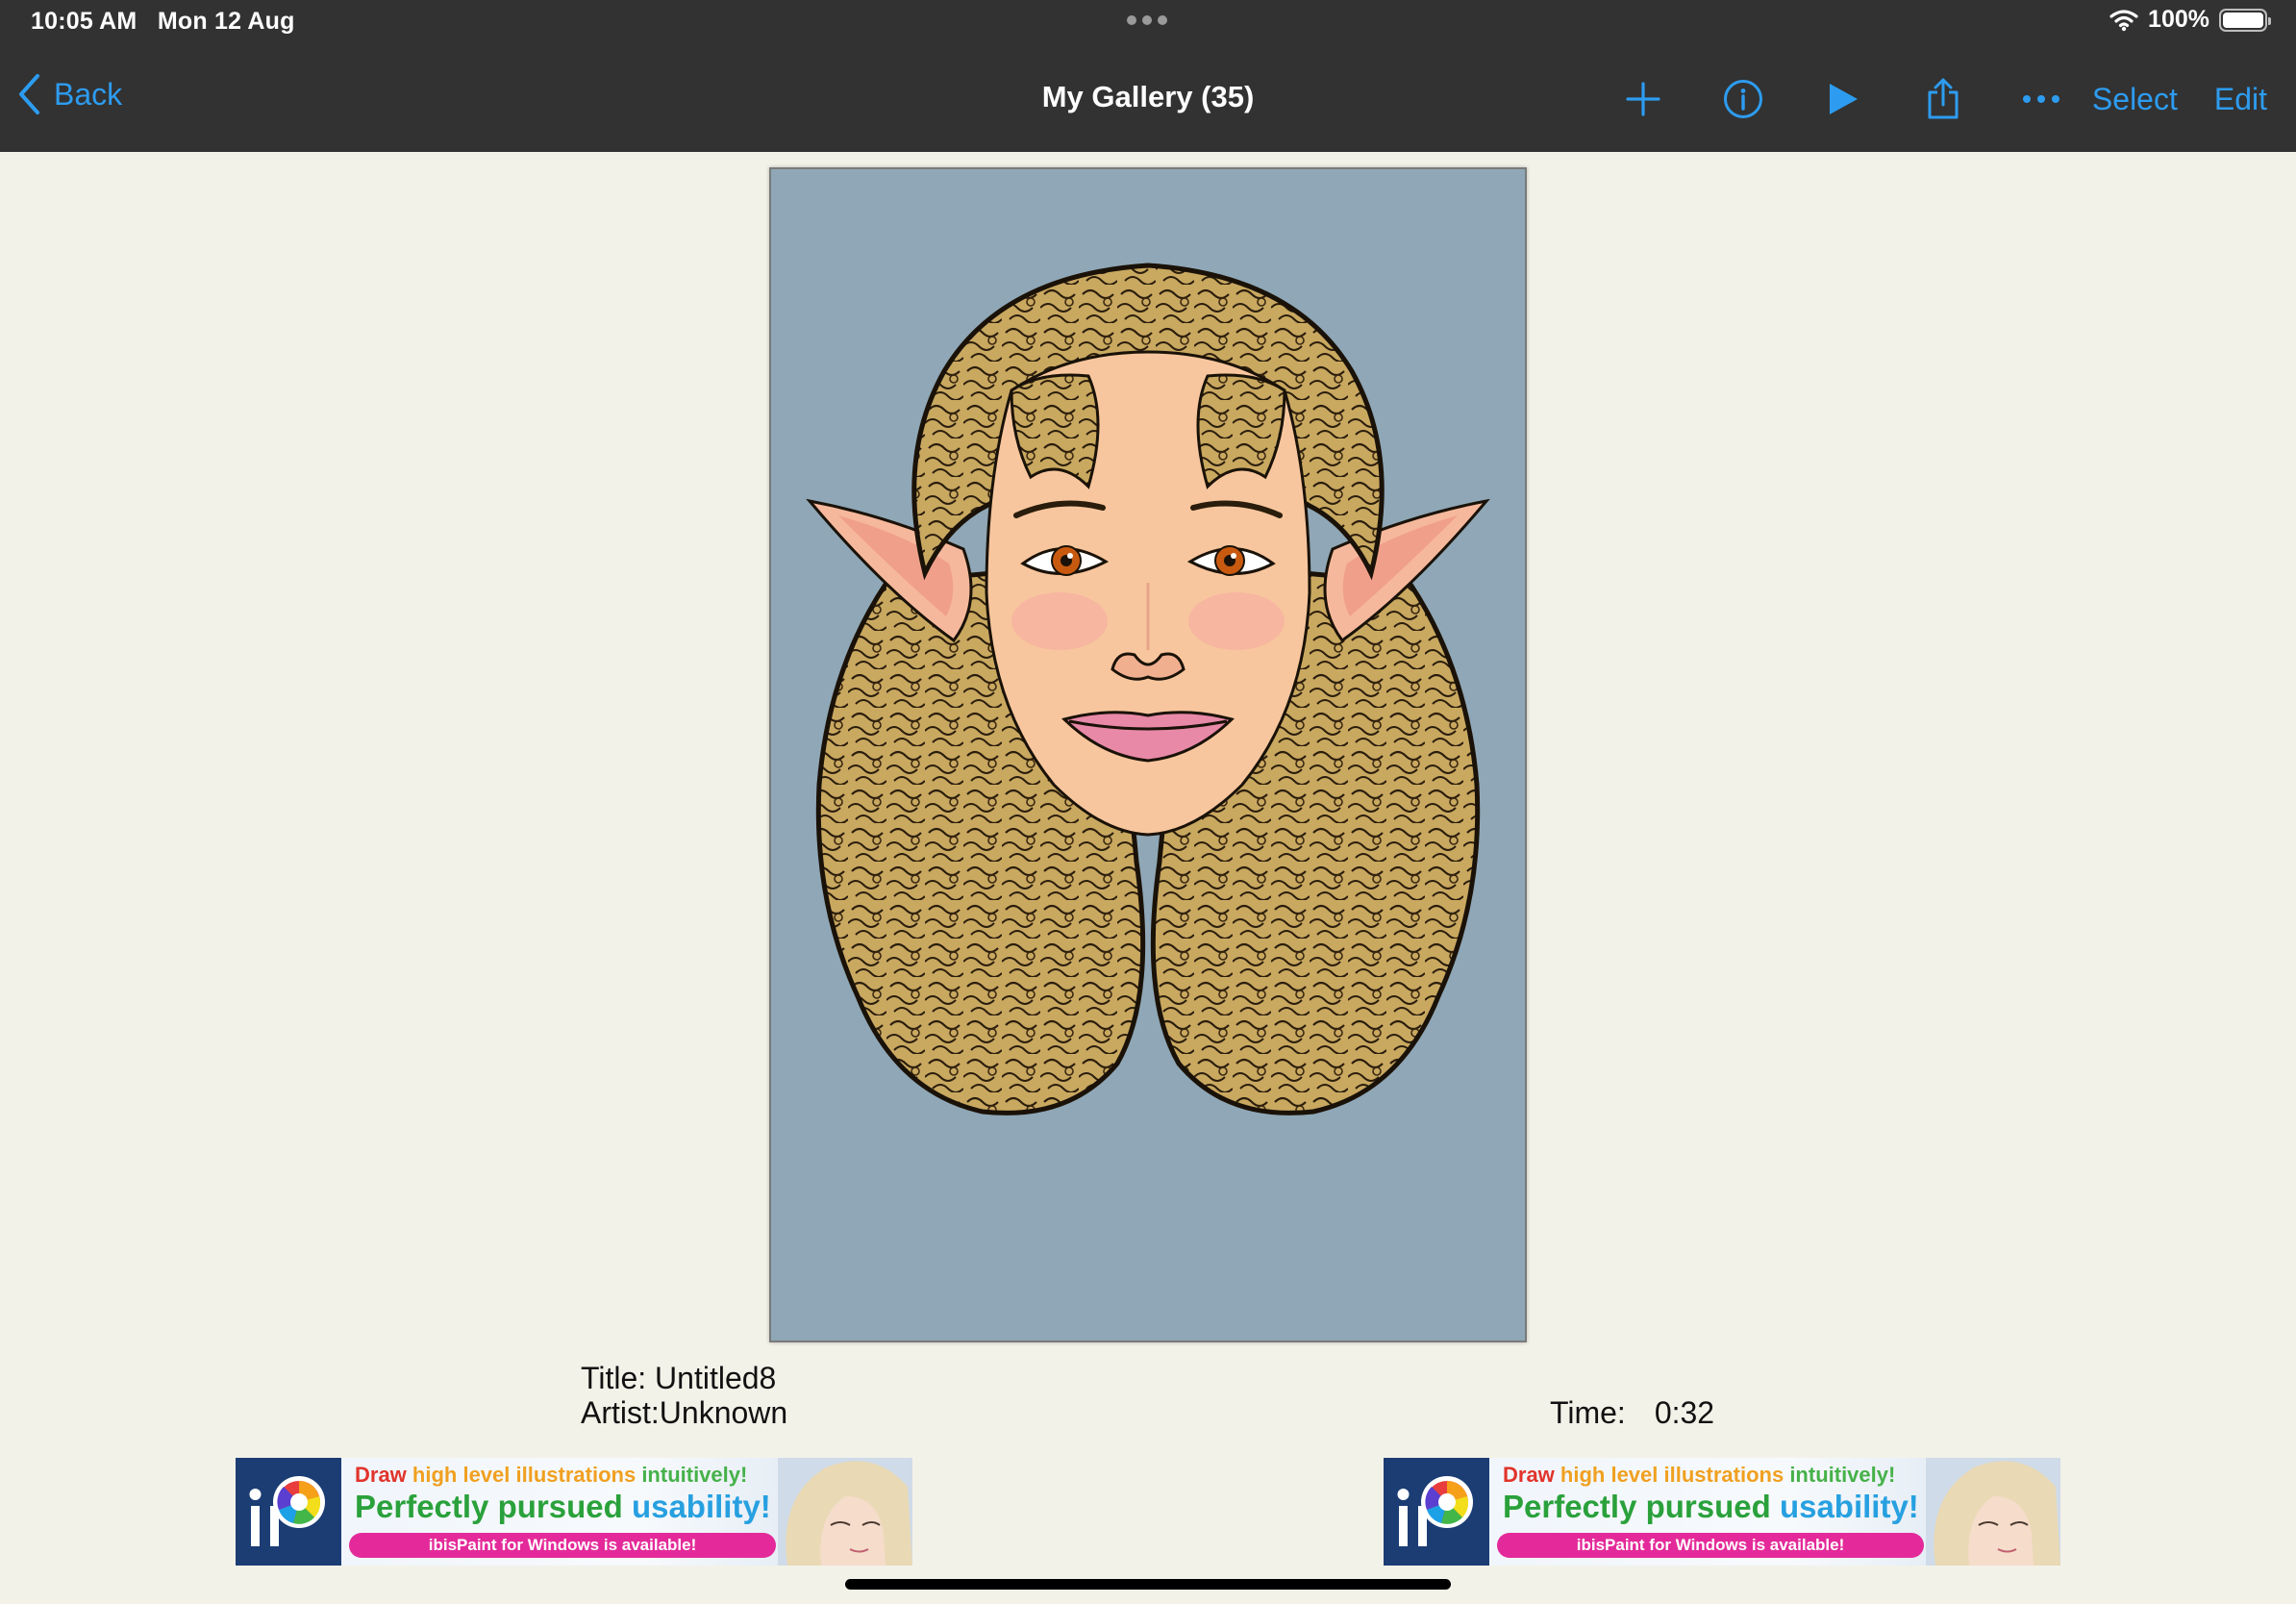 This screenshot has height=1604, width=2296. Describe the element at coordinates (1684, 1412) in the screenshot. I see `time-value: 0:32` at that location.